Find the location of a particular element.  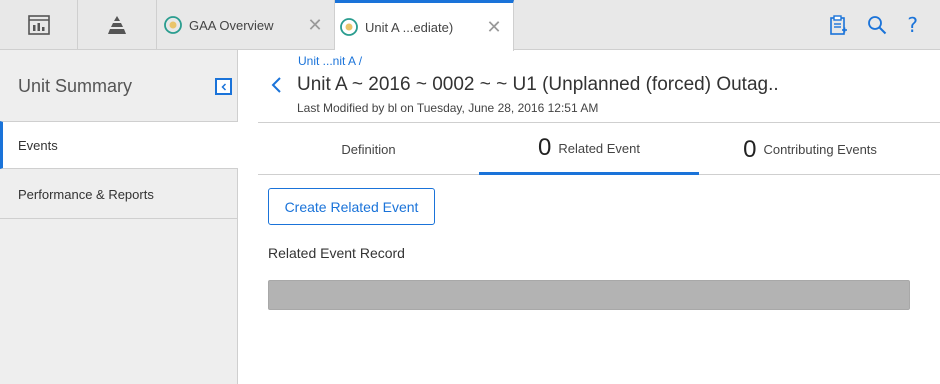

related-event-record-label: Related Event Record is located at coordinates (336, 253).